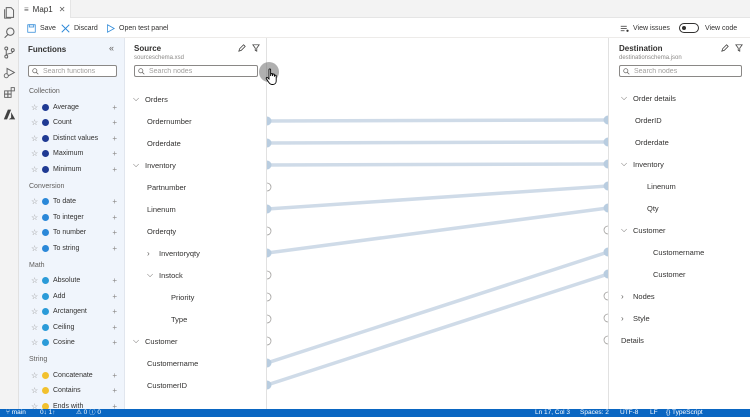 The width and height of the screenshot is (750, 417). I want to click on function-item: ☆ Arctangent +, so click(74, 312).